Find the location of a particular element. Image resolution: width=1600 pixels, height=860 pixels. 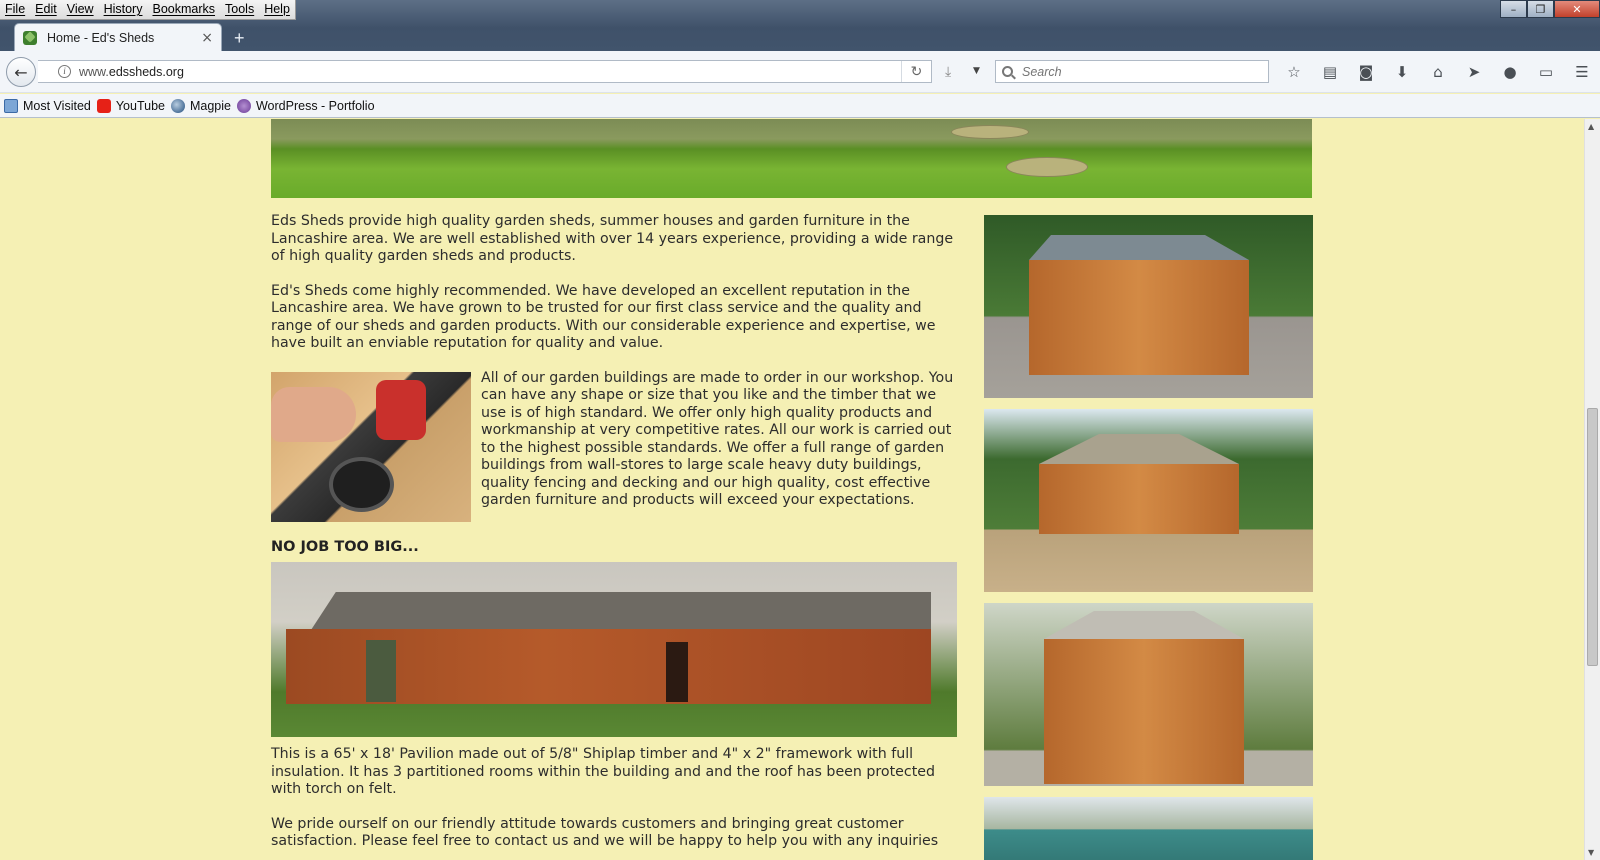

close-window-button: ✕ is located at coordinates (1577, 9).